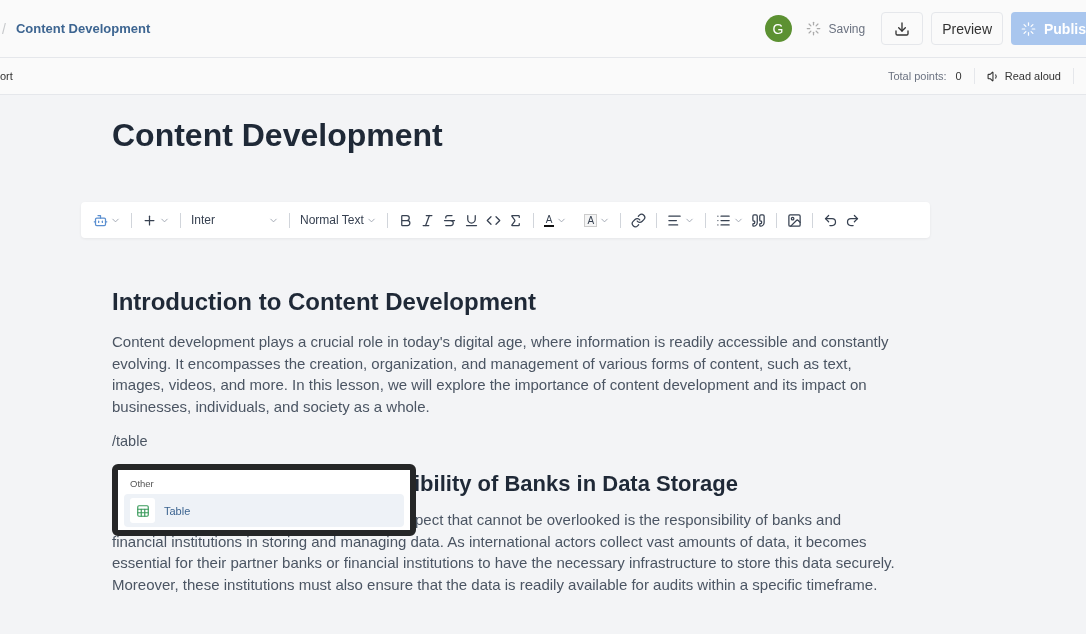 This screenshot has width=1086, height=634. Describe the element at coordinates (324, 302) in the screenshot. I see `section-heading: Introduction to Content Development` at that location.